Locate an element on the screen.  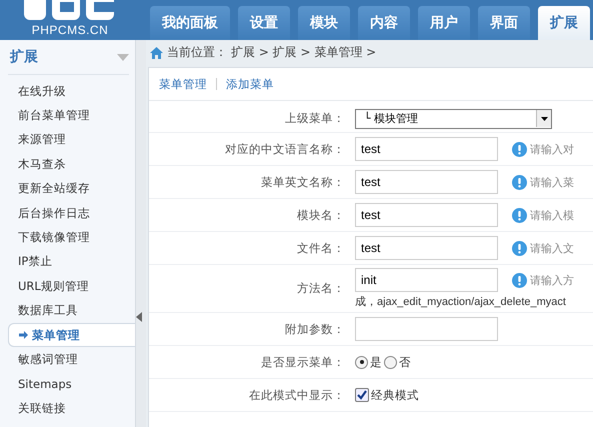
checkbox-label: 经典模式 is located at coordinates (395, 395).